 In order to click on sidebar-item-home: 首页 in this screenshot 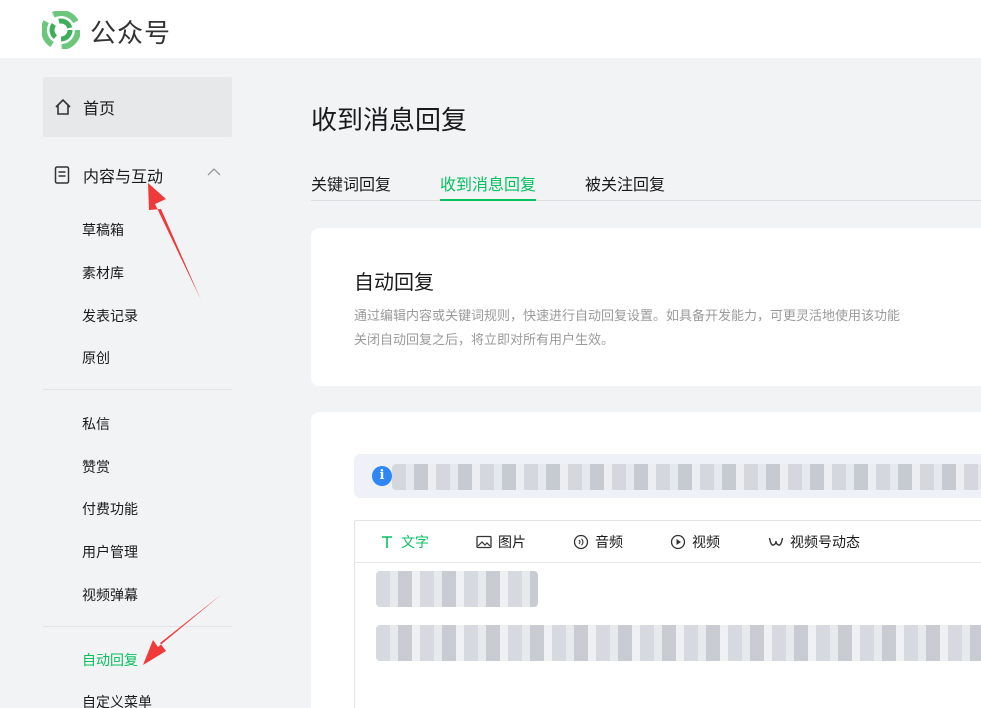, I will do `click(137, 107)`.